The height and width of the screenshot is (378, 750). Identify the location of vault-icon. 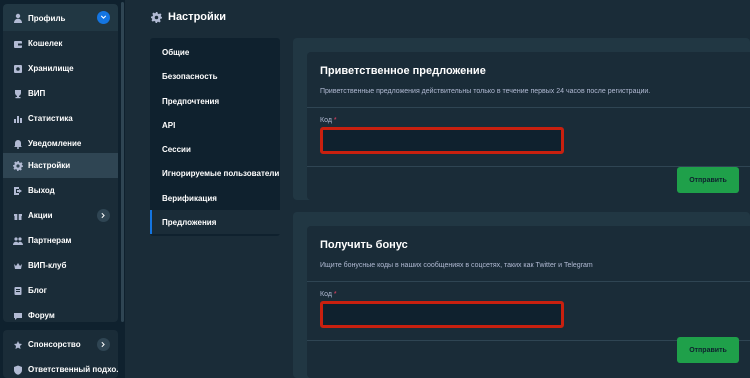
(17, 68).